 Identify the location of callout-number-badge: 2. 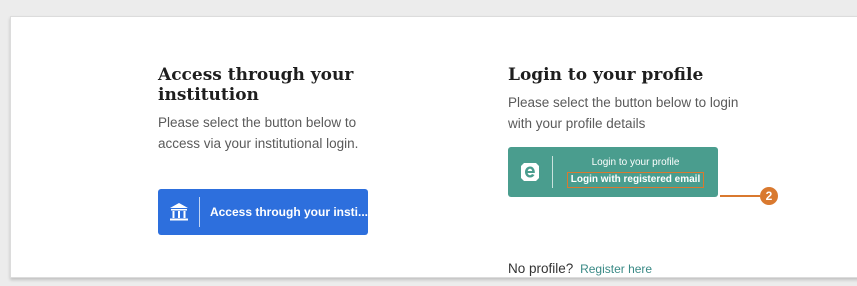
(769, 196).